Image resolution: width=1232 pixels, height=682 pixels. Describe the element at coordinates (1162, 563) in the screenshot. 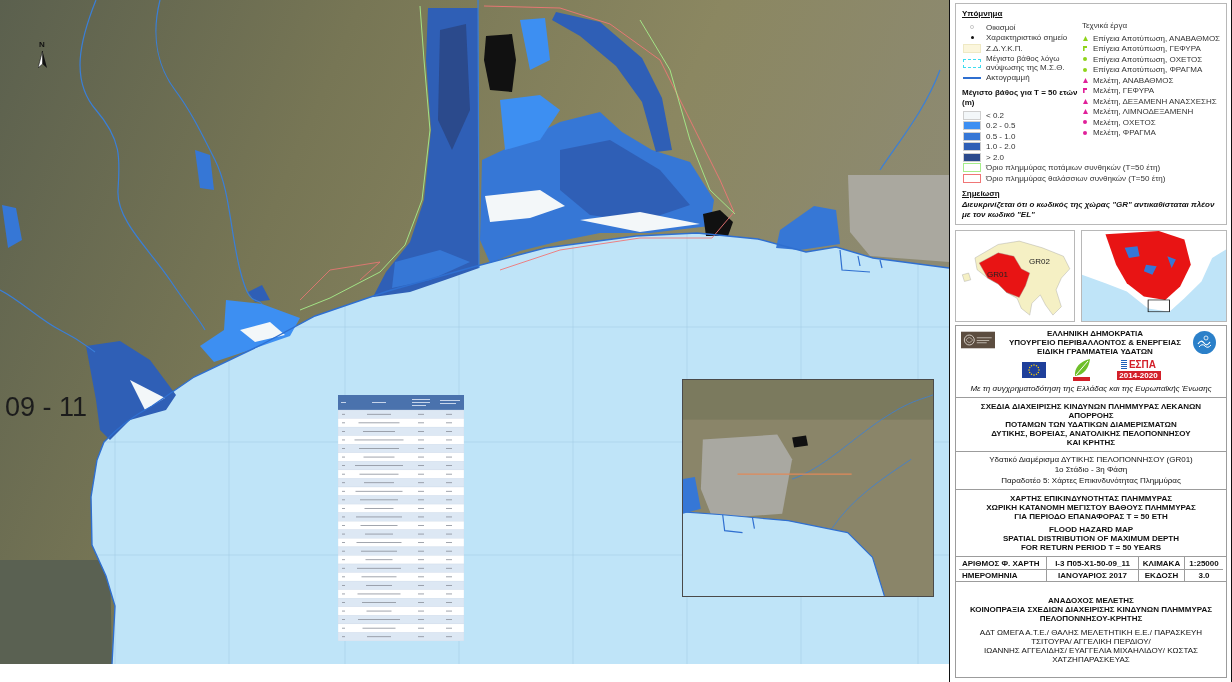

I see `label-cell: ΚΛΙΜΑΚΑ` at that location.